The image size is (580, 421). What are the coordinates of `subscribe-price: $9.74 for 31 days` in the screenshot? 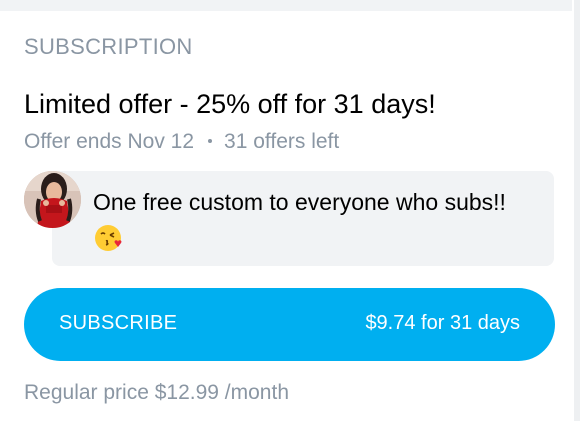 It's located at (442, 323).